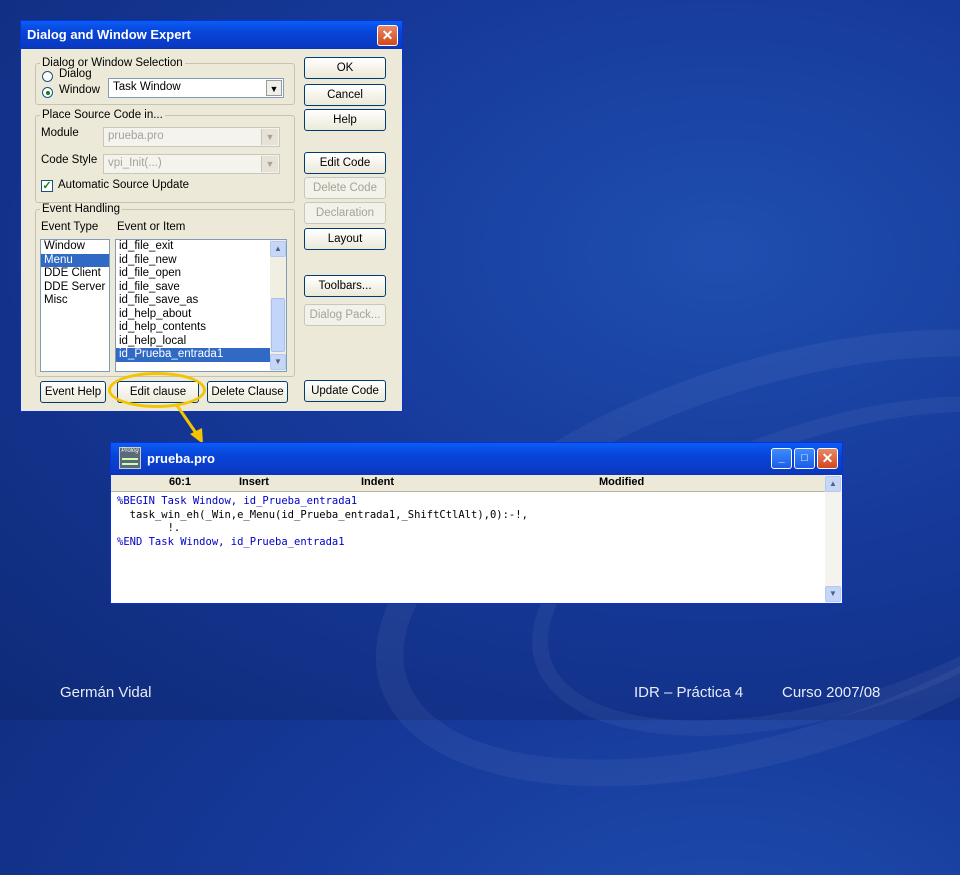 The image size is (960, 875). Describe the element at coordinates (622, 482) in the screenshot. I see `status-state: Modified` at that location.